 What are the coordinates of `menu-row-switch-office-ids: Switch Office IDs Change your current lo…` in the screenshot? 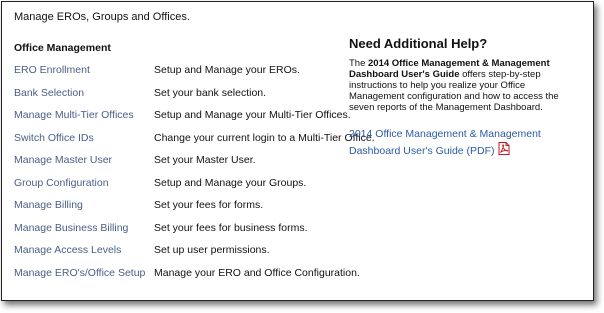 It's located at (194, 140).